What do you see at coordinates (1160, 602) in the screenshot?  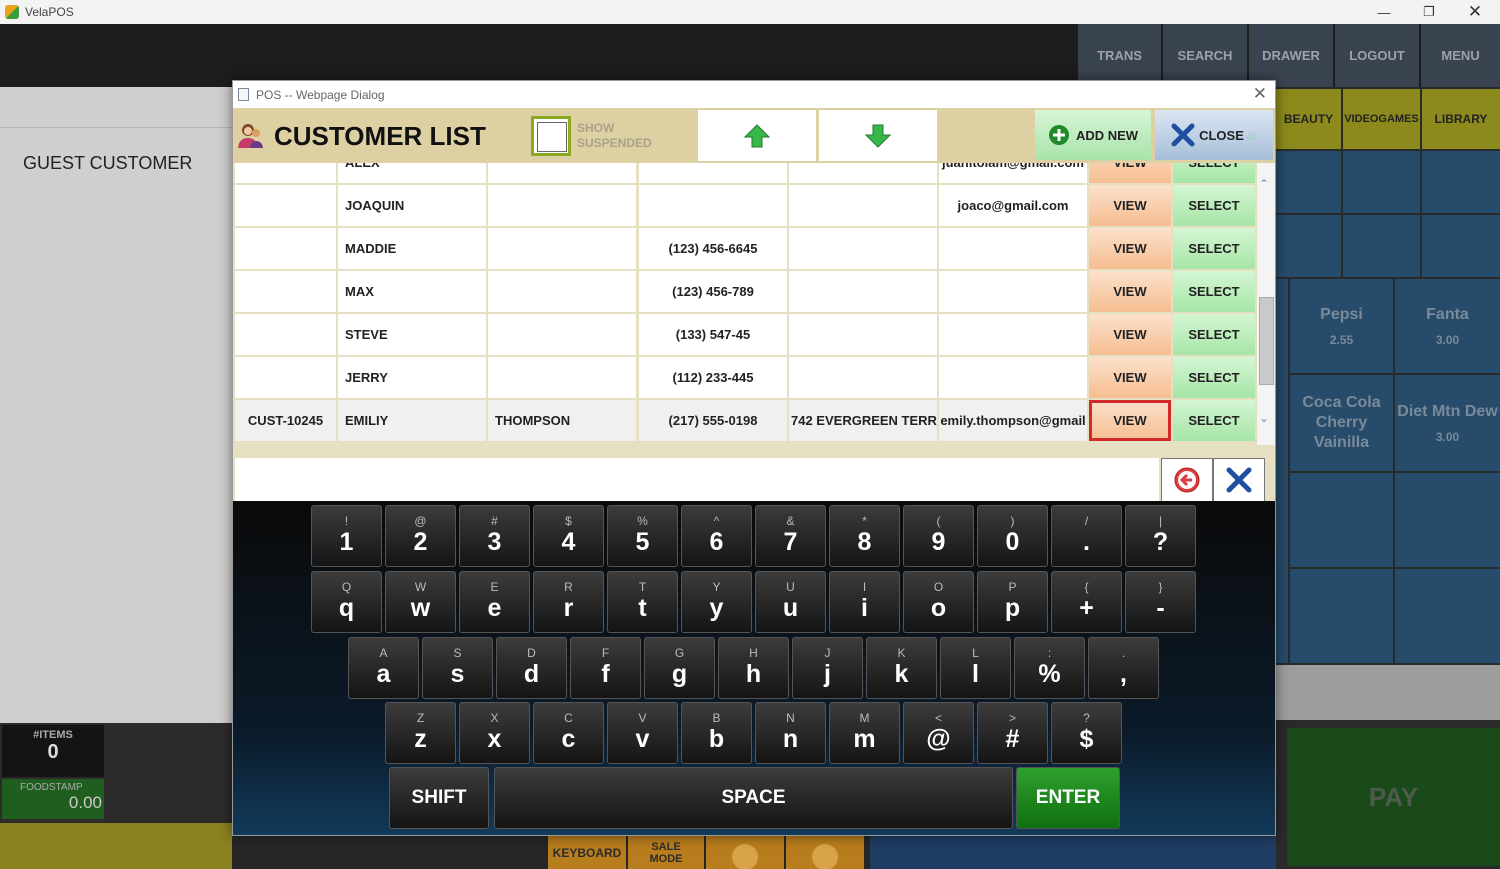 I see `key--: } -` at bounding box center [1160, 602].